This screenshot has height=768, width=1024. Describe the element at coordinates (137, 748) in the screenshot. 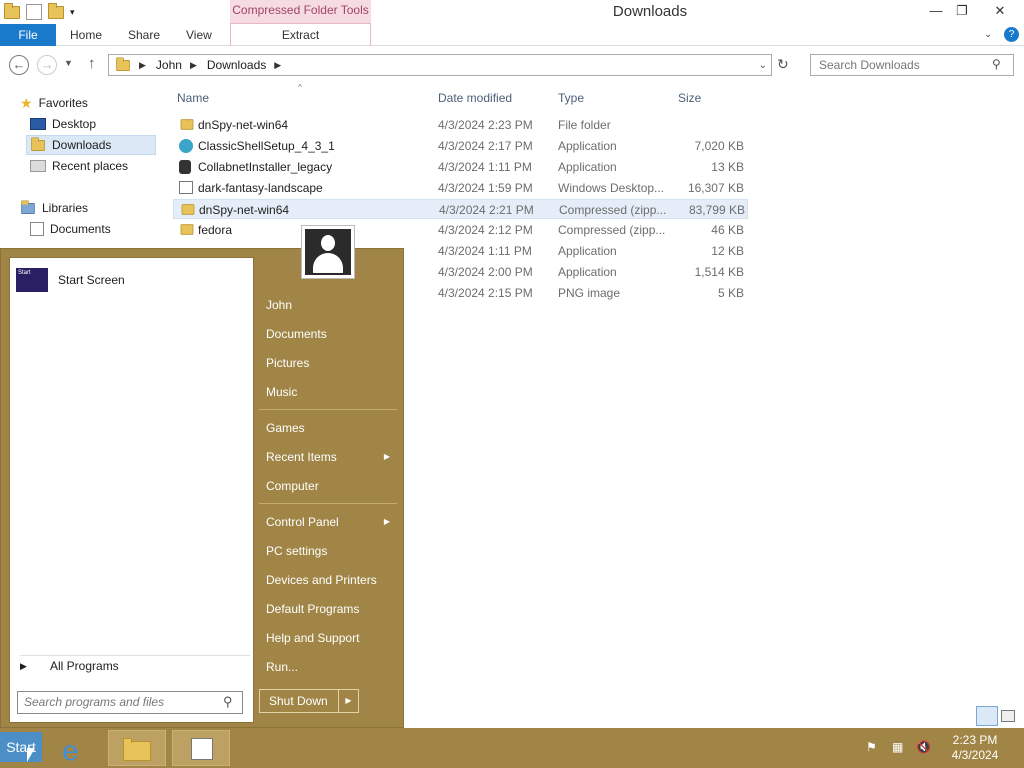

I see `file-explorer-icon` at that location.